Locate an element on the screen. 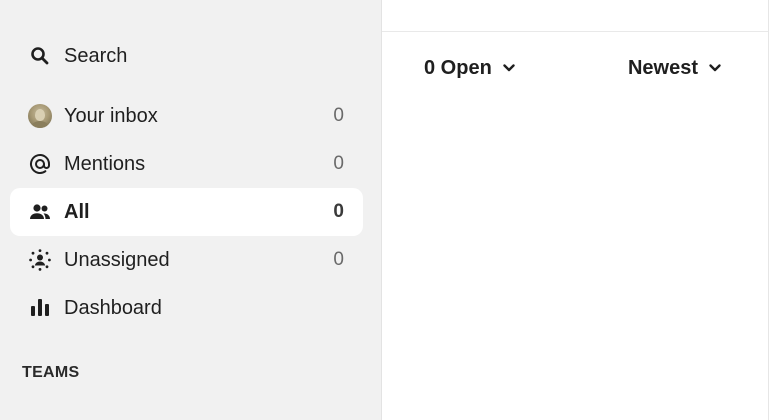 The image size is (780, 420). bar-chart-icon is located at coordinates (40, 308).